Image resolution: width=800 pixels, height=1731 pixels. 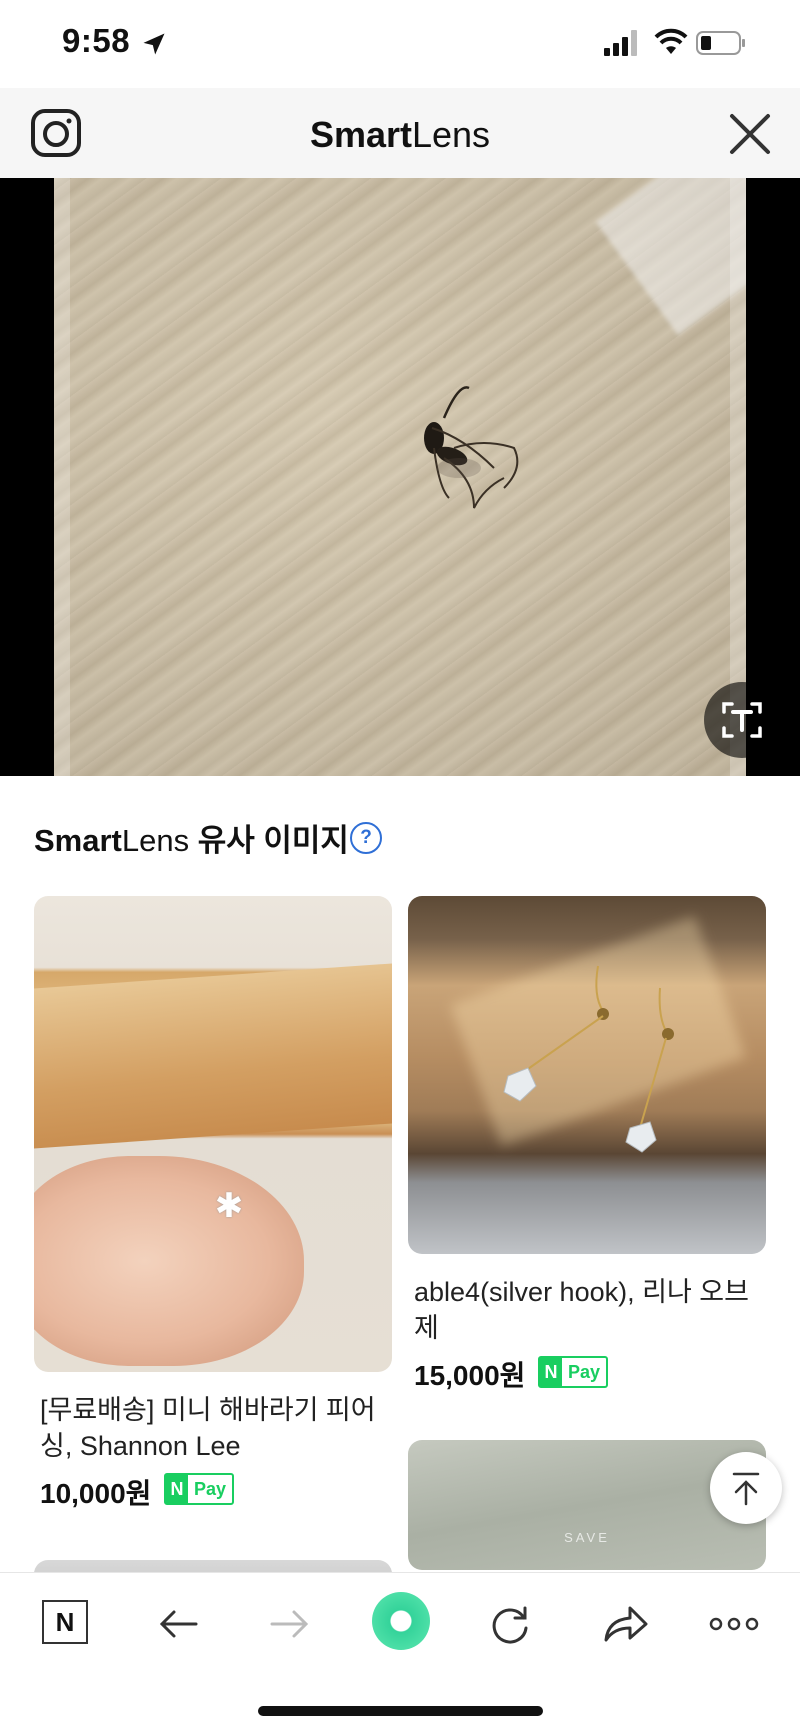 I want to click on signal-icon, so click(x=620, y=43).